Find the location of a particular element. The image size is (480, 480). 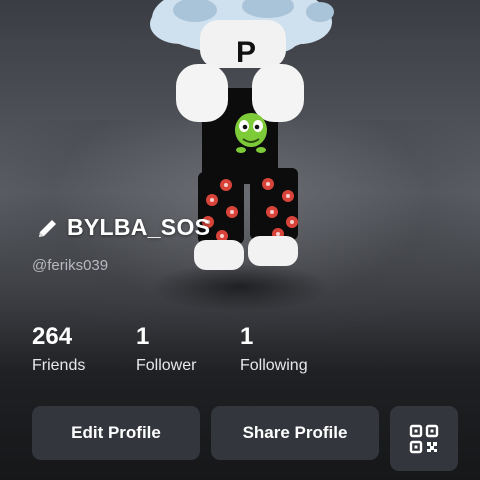

stat-followers: 1 Follower is located at coordinates (188, 349).